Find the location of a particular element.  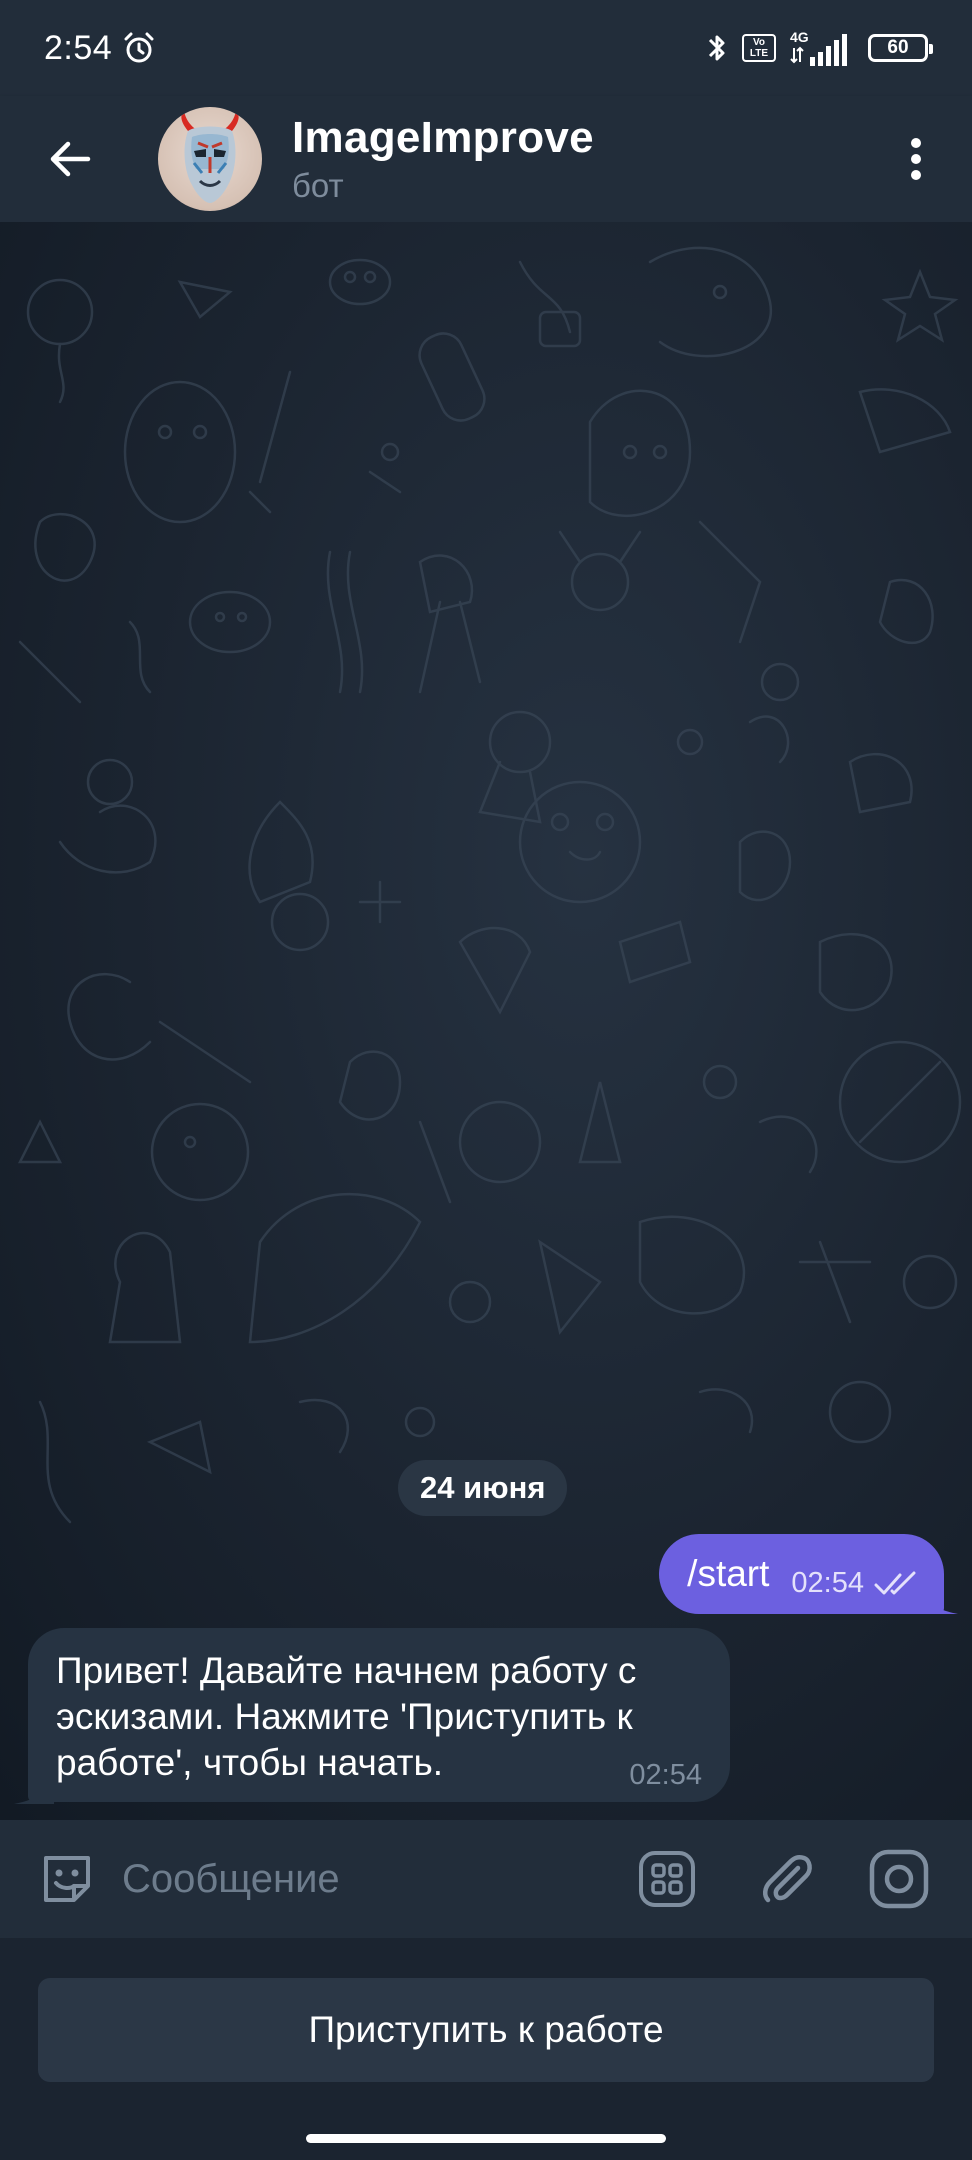

message-input-bar is located at coordinates (486, 1879).